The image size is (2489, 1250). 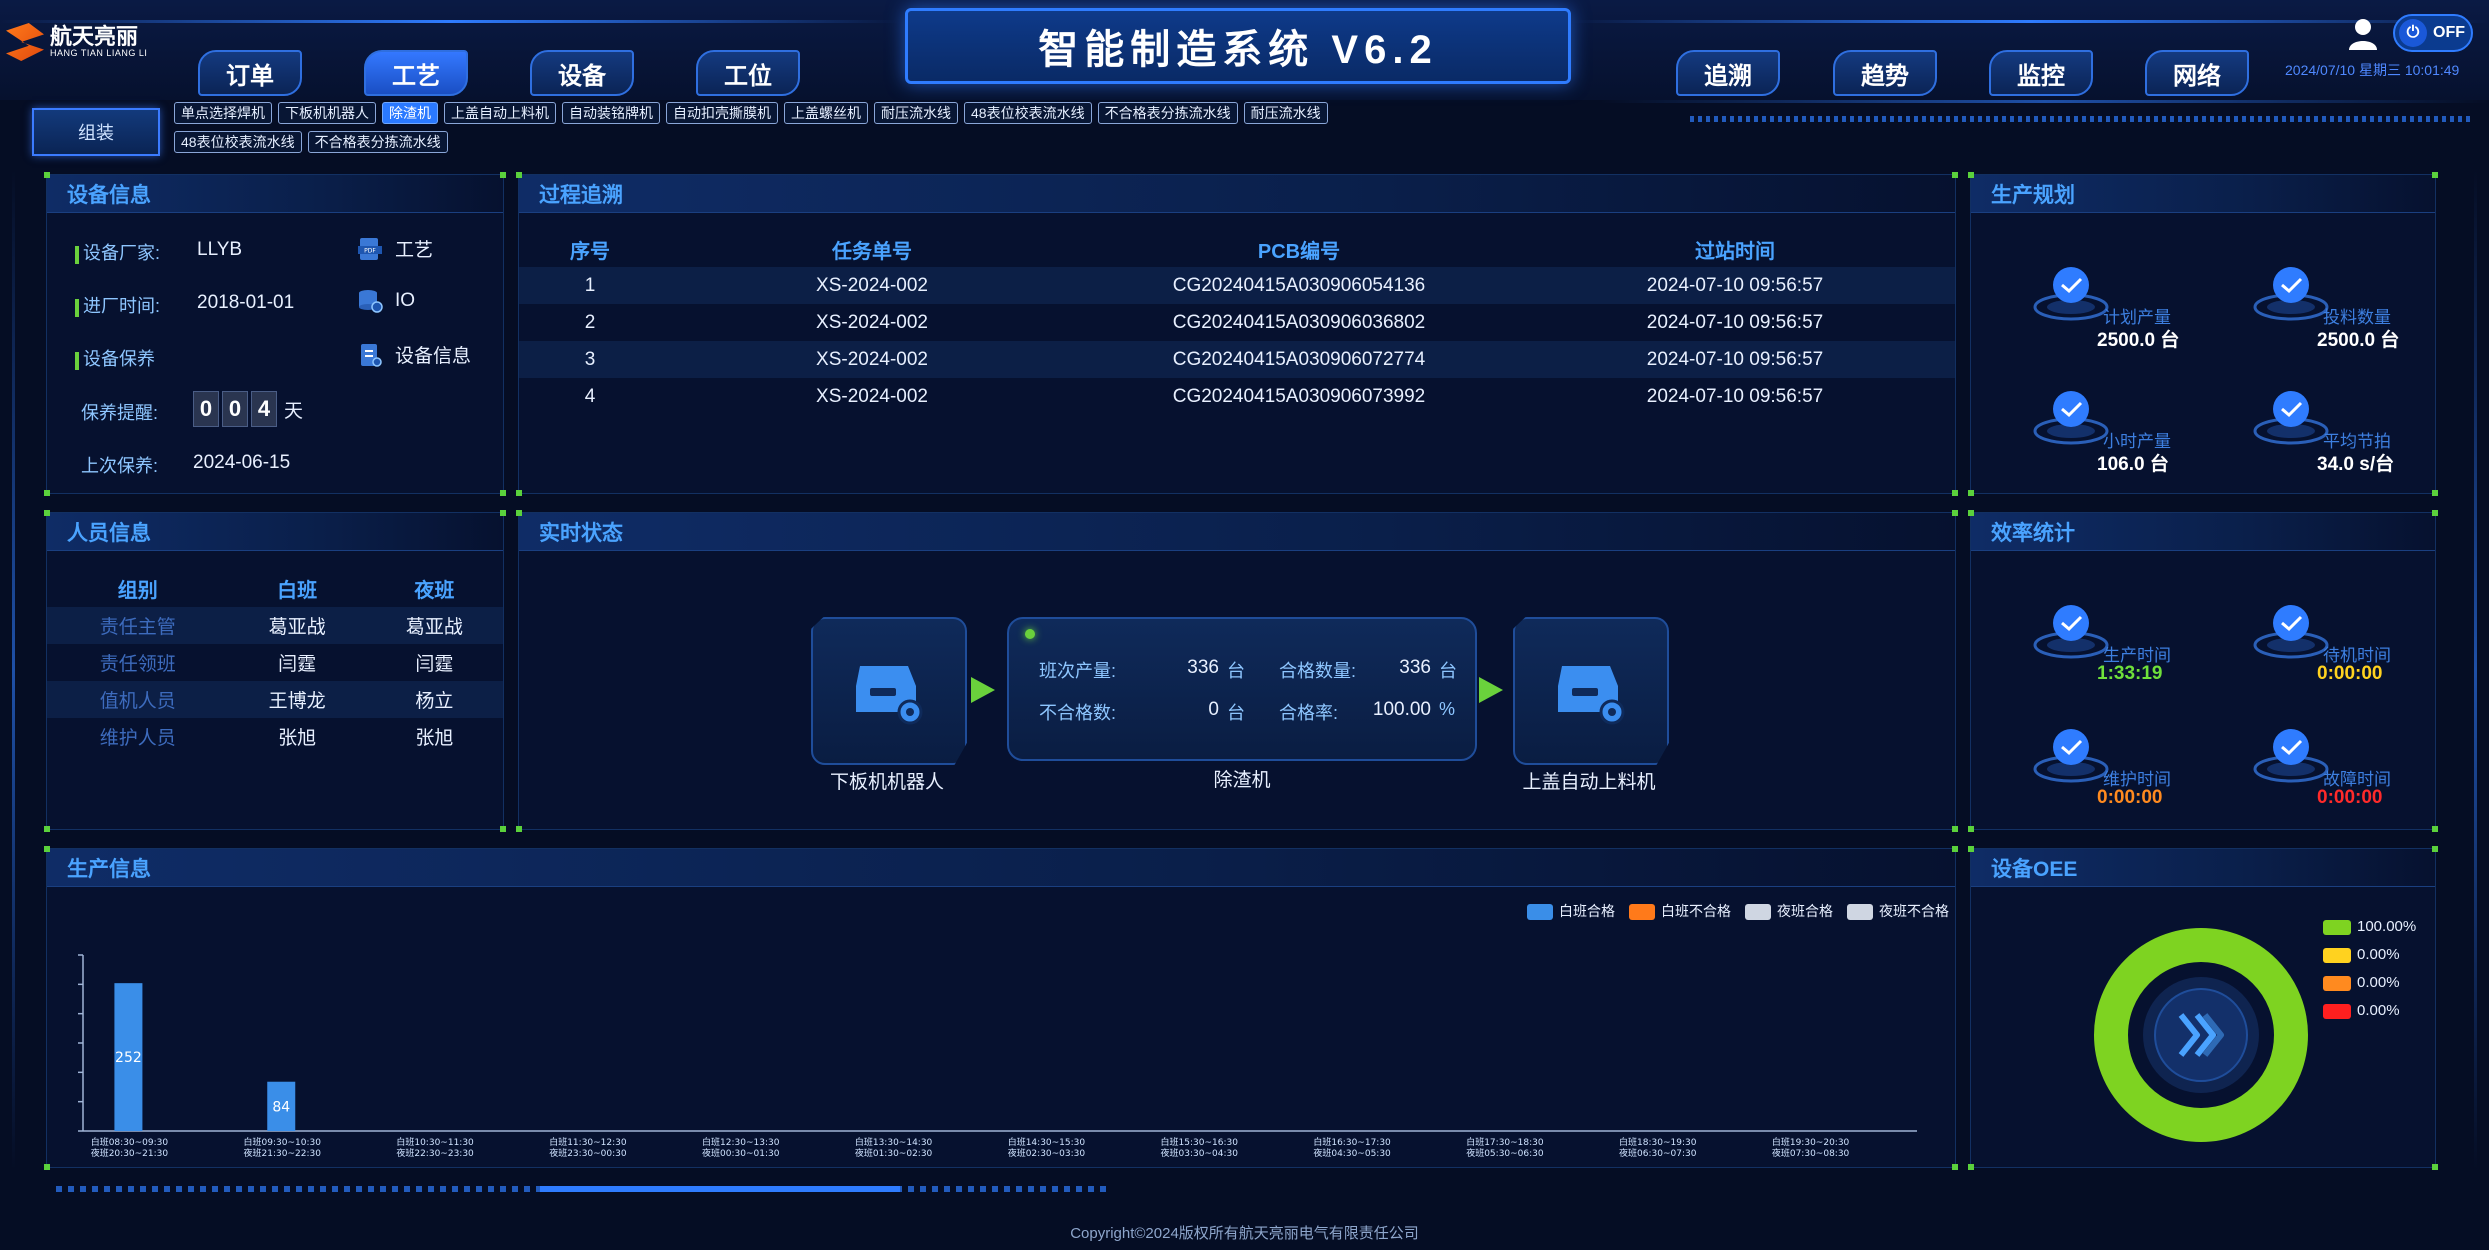 I want to click on x-tick-label: 夜班01:30~02:30, so click(x=894, y=1153).